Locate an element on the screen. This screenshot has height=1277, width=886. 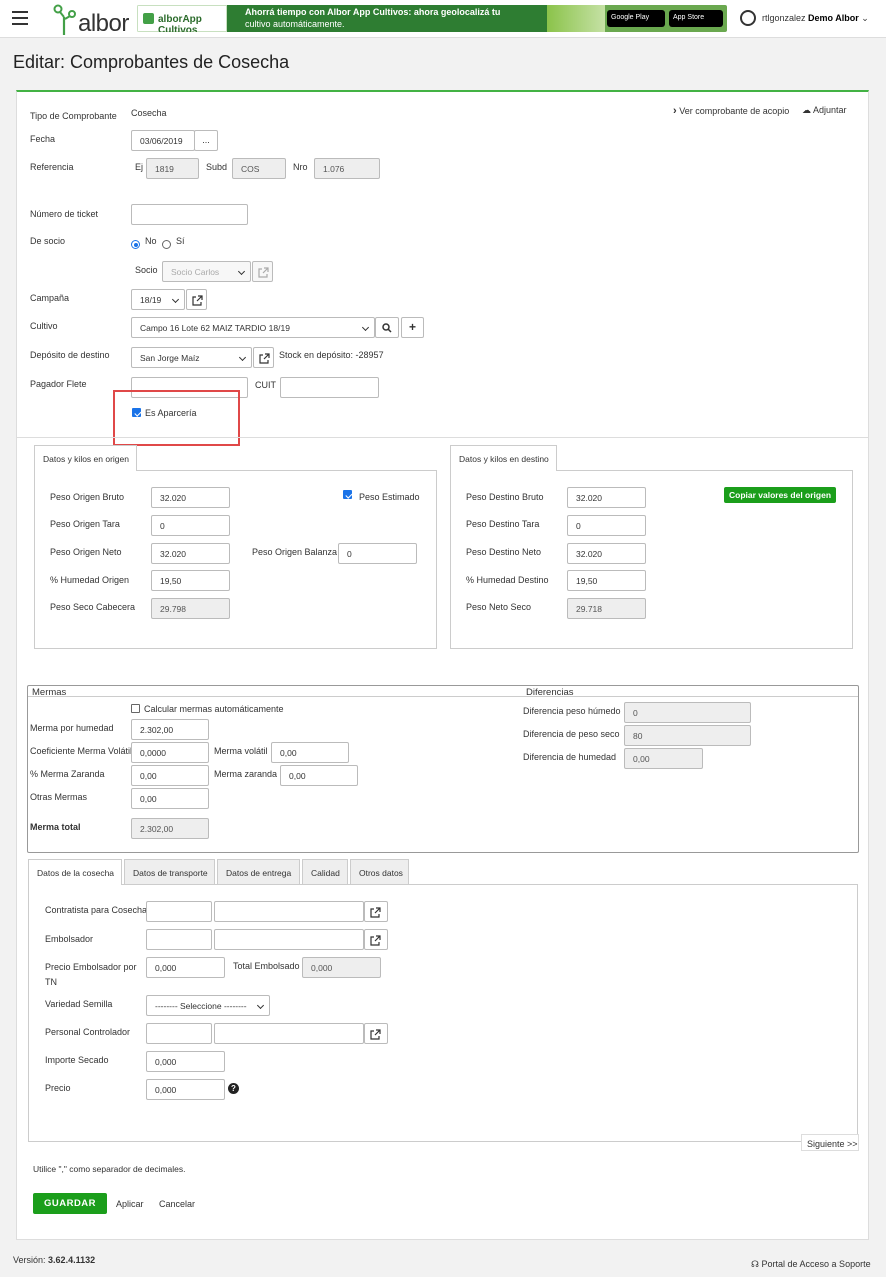
peso-estimado-checkbox is located at coordinates (347, 494).